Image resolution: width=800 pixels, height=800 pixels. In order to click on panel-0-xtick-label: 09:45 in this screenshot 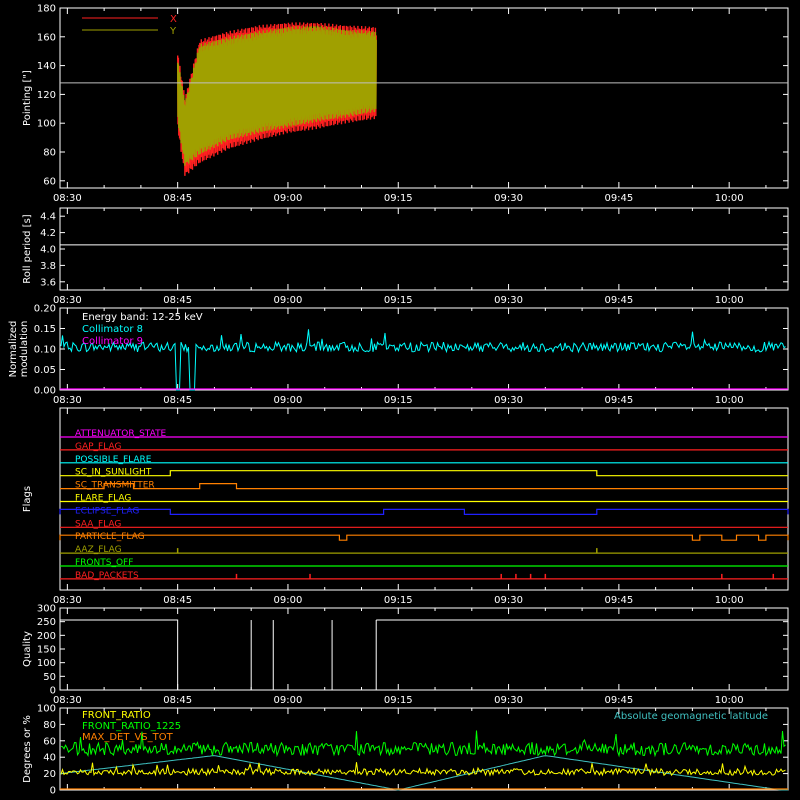, I will do `click(618, 198)`.